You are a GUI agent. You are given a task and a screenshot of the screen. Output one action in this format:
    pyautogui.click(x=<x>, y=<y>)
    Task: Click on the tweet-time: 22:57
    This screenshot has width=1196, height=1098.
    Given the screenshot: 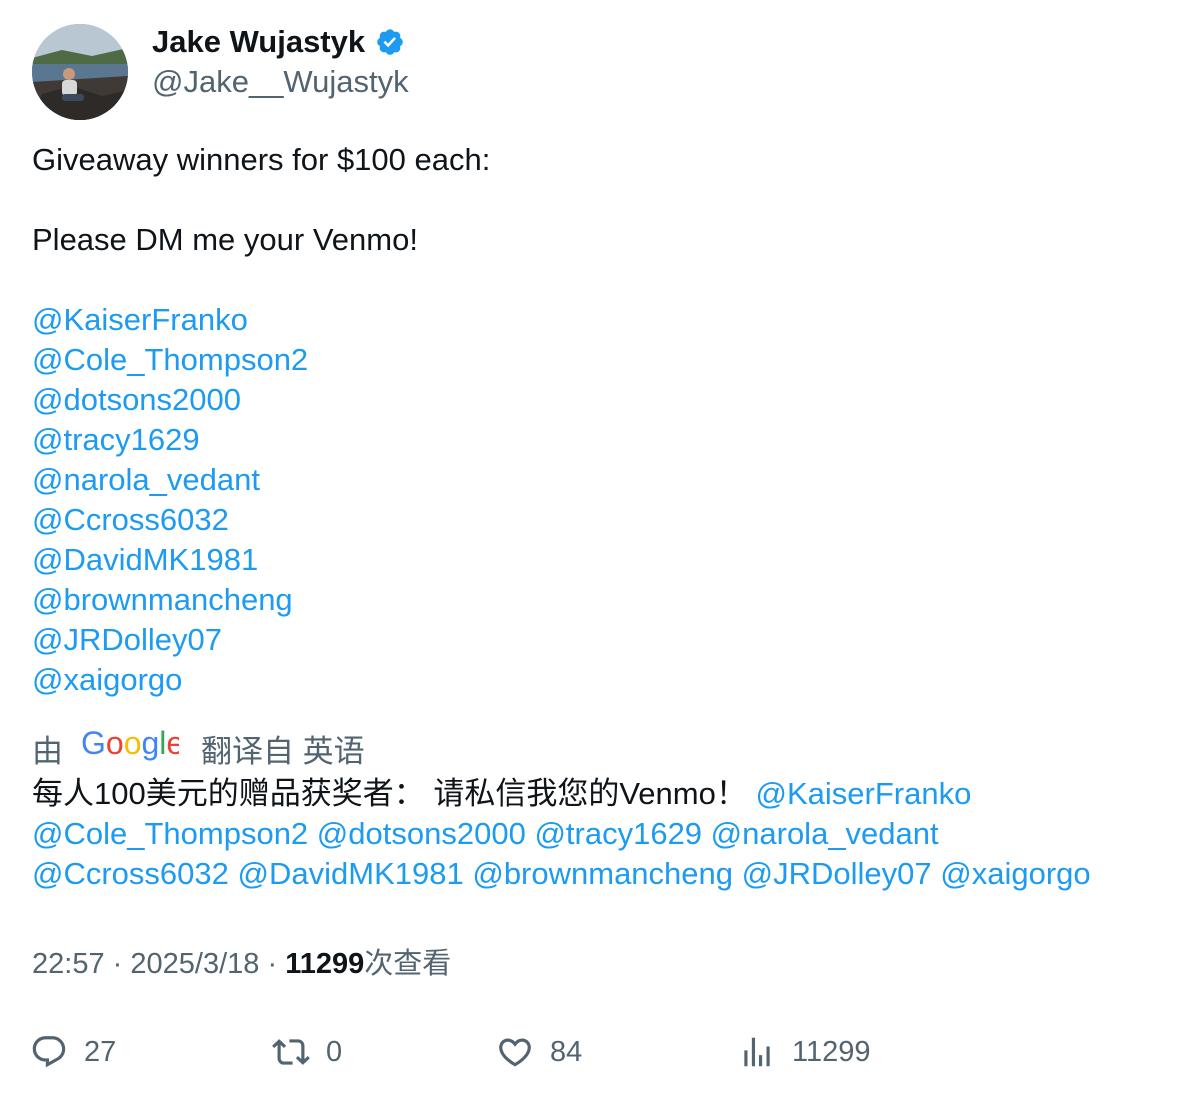 What is the action you would take?
    pyautogui.click(x=68, y=964)
    